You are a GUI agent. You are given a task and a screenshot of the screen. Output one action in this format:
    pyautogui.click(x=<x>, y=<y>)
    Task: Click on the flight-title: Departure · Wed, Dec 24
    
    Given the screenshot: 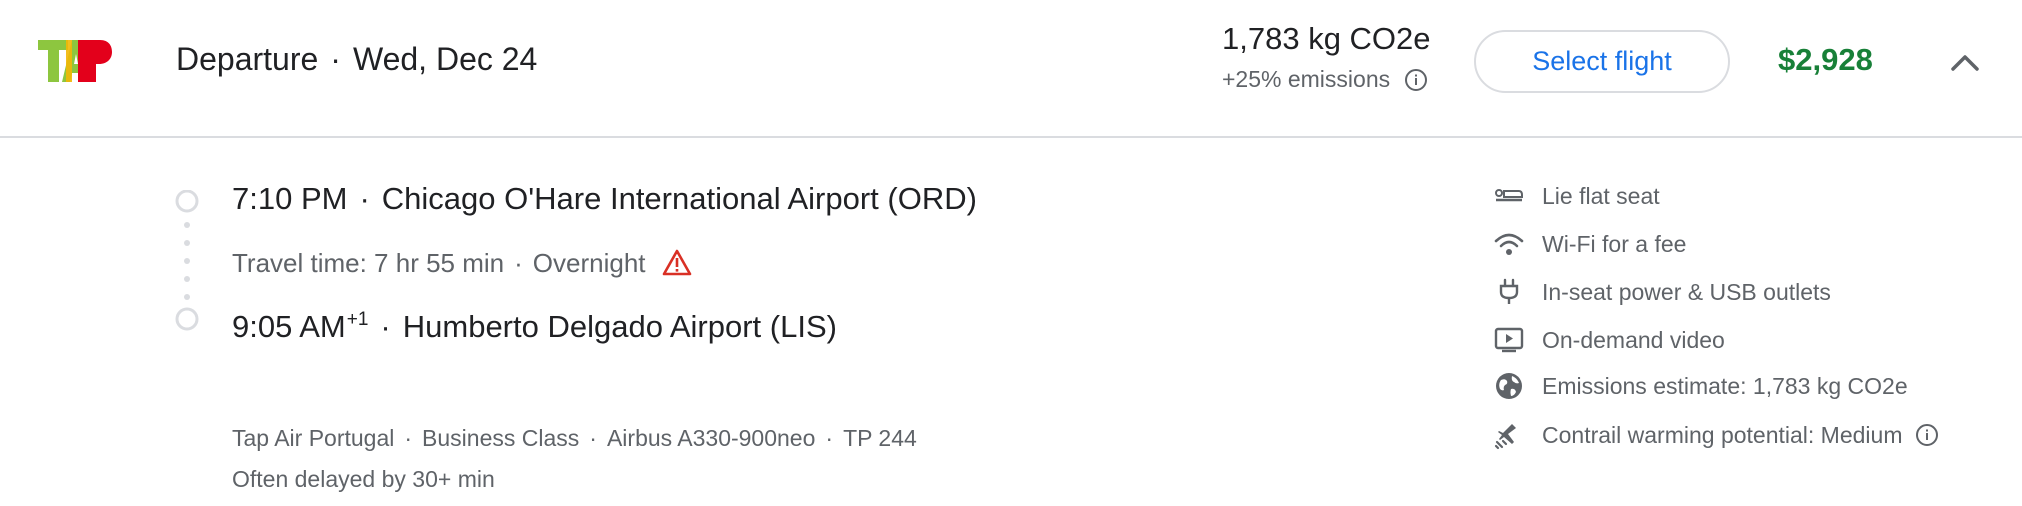 What is the action you would take?
    pyautogui.click(x=356, y=59)
    